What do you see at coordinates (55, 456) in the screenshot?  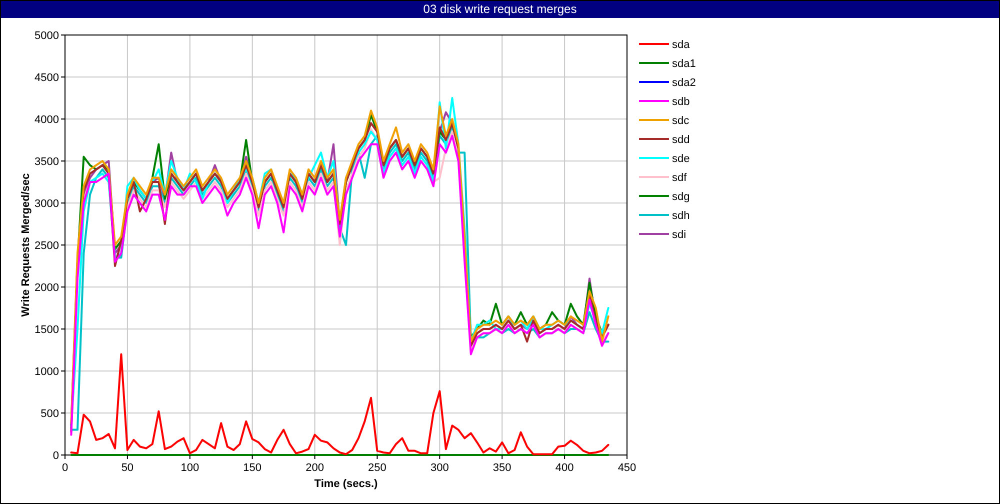 I see `y-tick-label: 0` at bounding box center [55, 456].